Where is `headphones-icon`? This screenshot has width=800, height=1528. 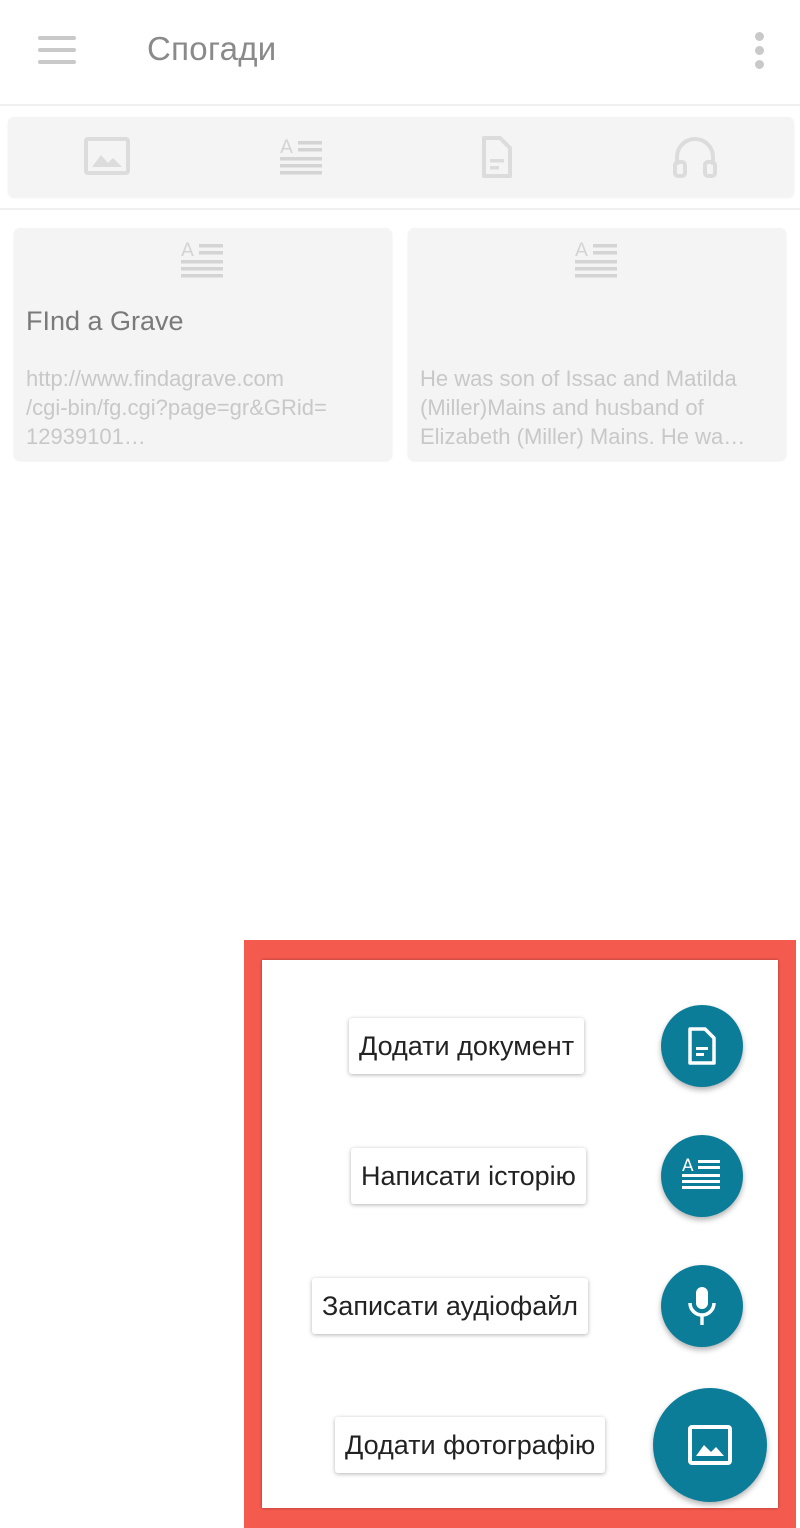 headphones-icon is located at coordinates (695, 157).